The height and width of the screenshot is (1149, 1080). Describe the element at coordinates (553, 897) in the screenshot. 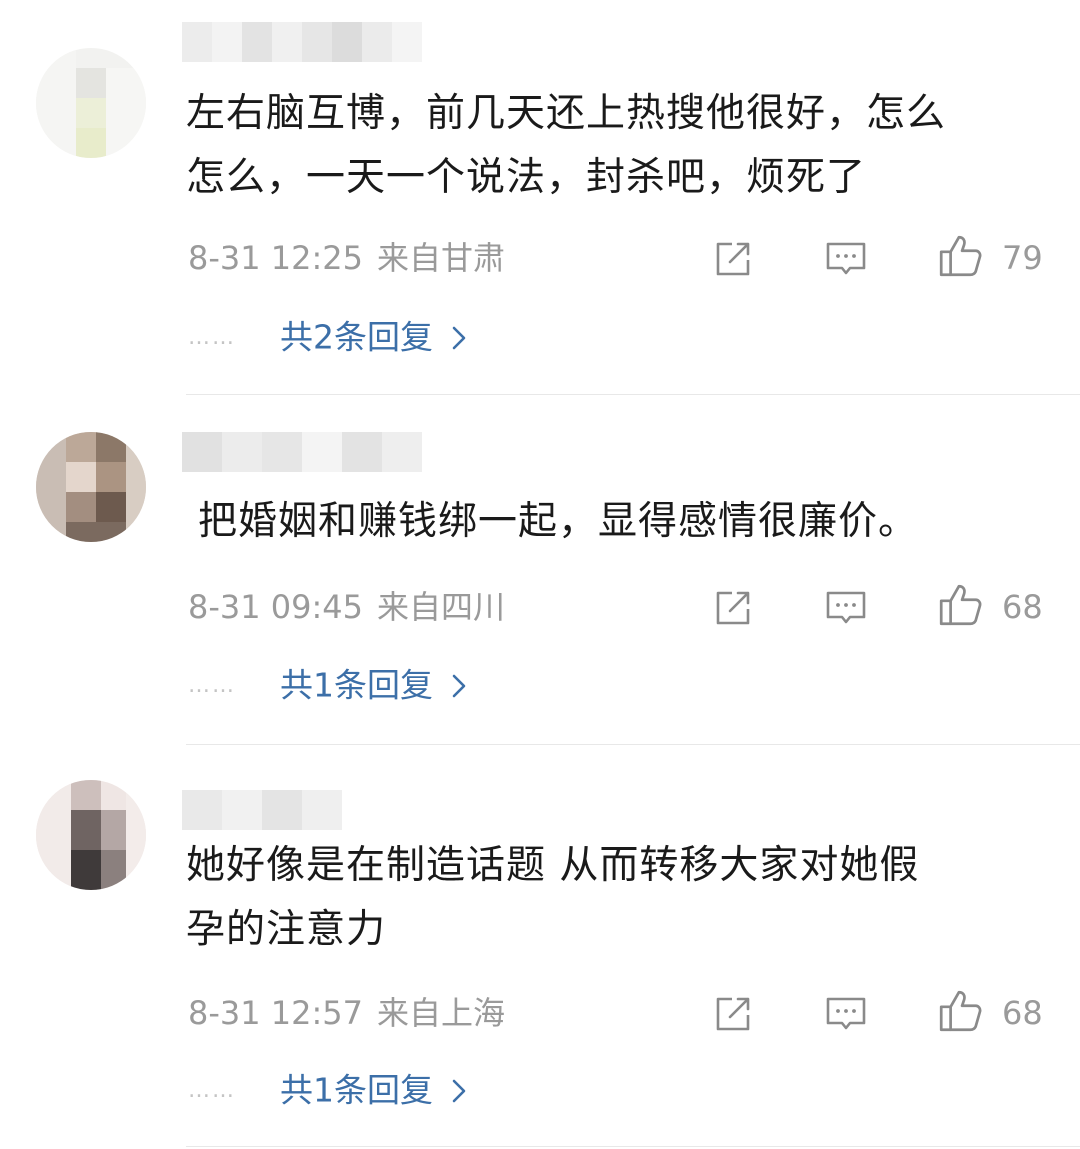

I see `comment-text: 她好像是在制造话题 从而转移大家对她假 孕的注意力` at that location.